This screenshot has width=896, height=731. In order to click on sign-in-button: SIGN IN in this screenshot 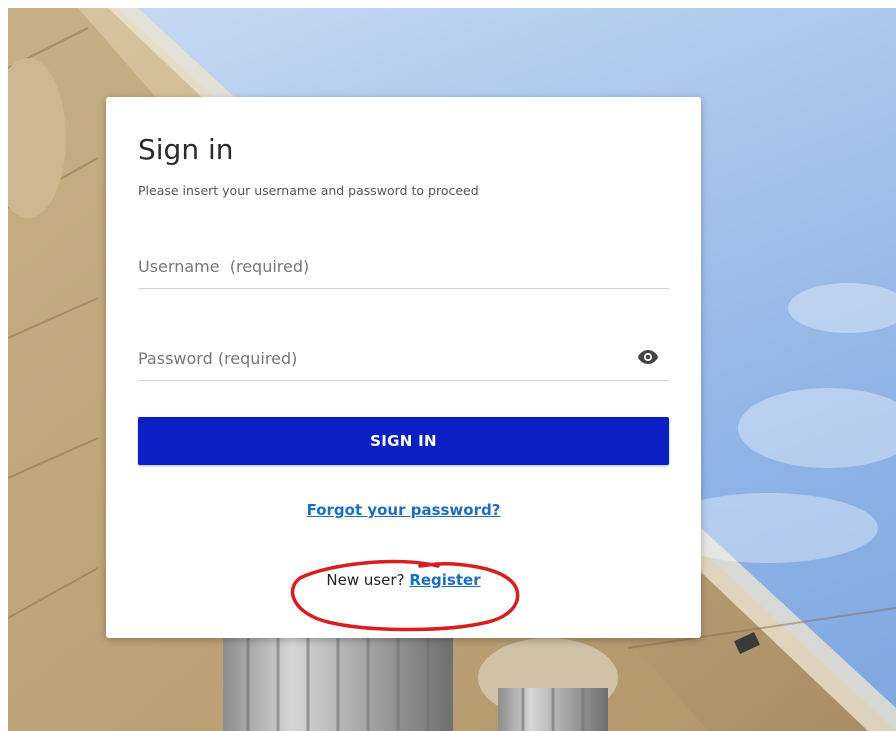, I will do `click(403, 441)`.